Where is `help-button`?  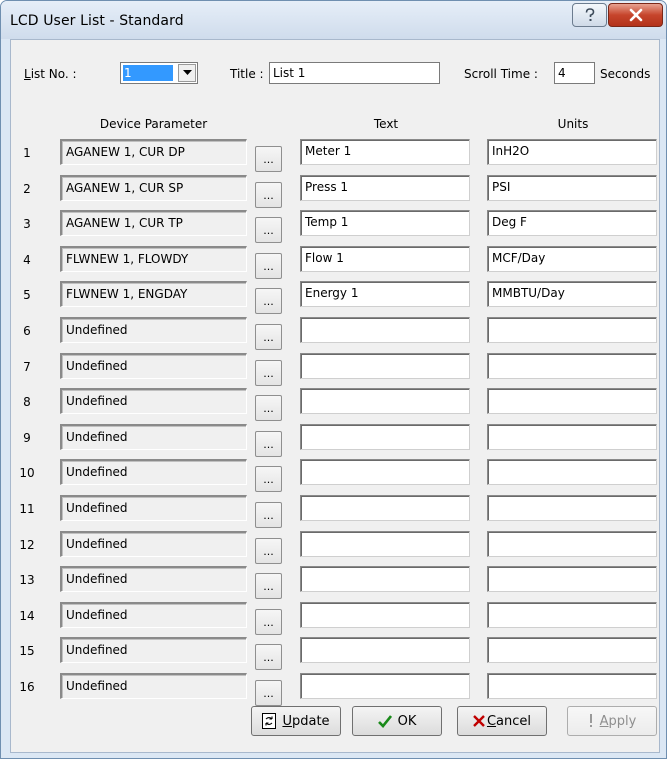
help-button is located at coordinates (589, 15).